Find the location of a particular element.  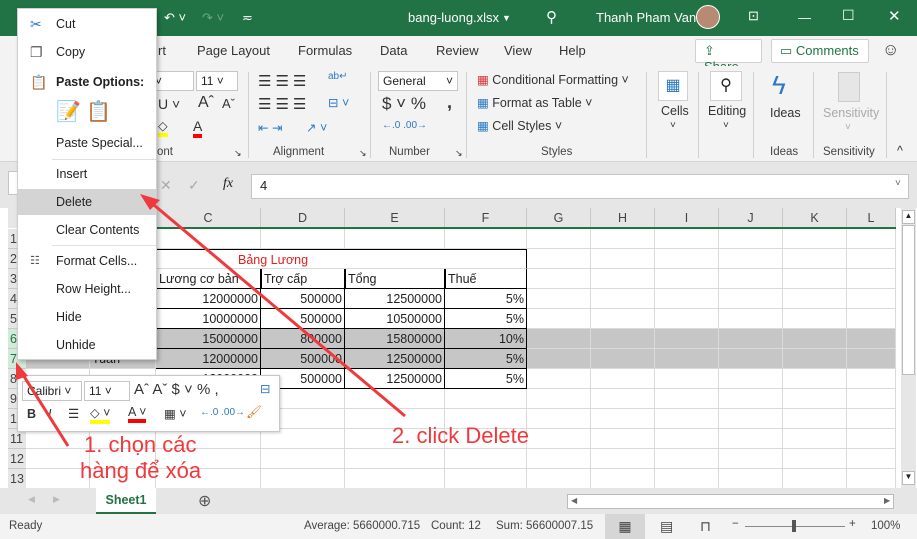

scroll-right-icon: ▶ is located at coordinates (887, 500).